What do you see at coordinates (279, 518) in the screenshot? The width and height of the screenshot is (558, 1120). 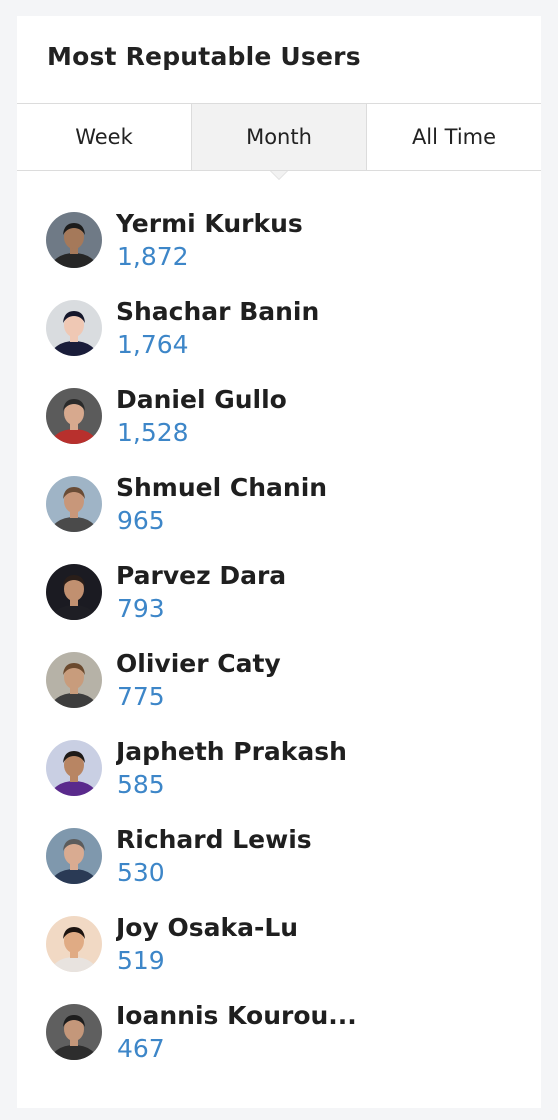 I see `list-item: Shmuel Chanin 965` at bounding box center [279, 518].